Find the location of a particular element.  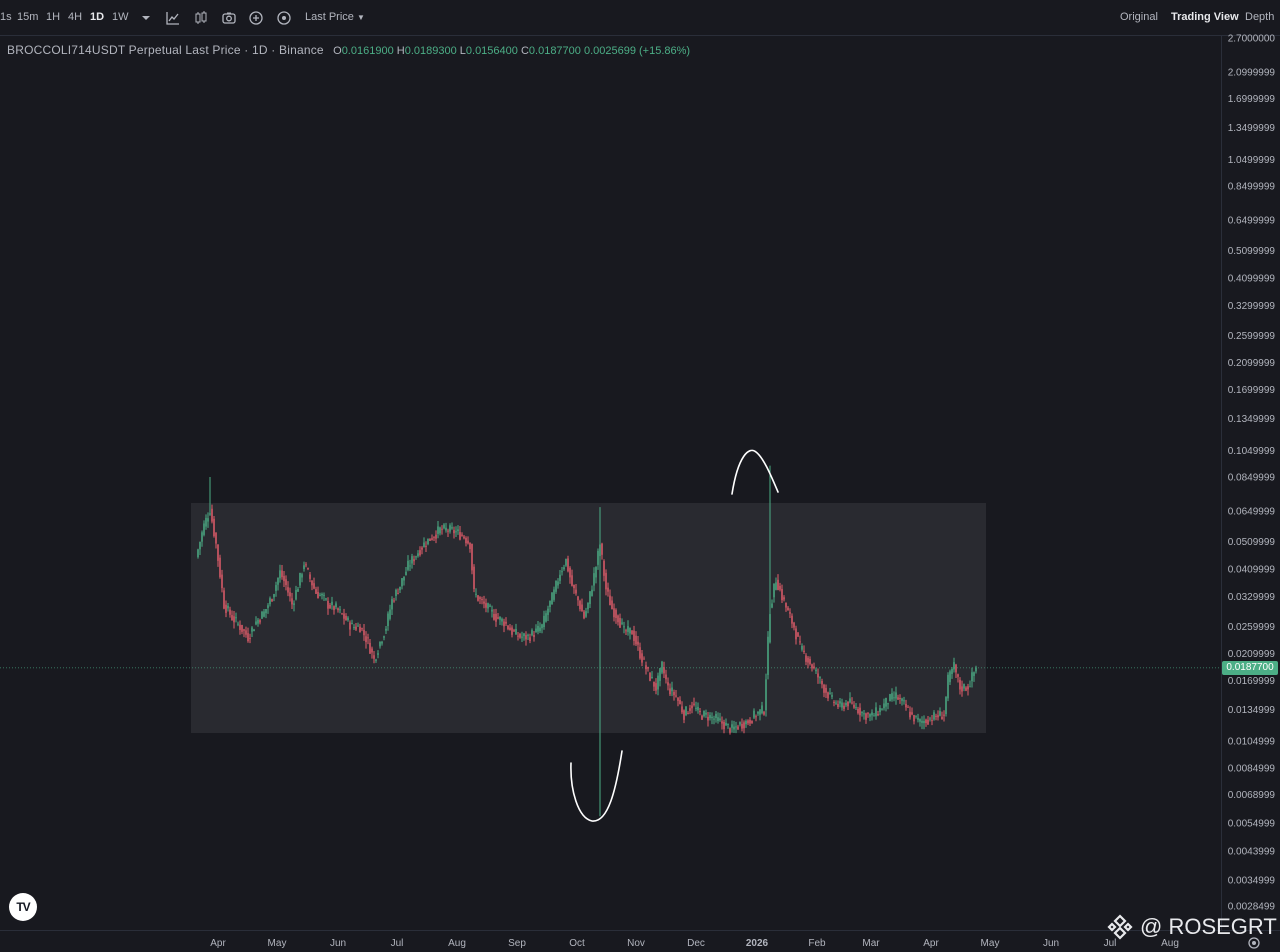

time-axis-tick: Dec is located at coordinates (696, 943).